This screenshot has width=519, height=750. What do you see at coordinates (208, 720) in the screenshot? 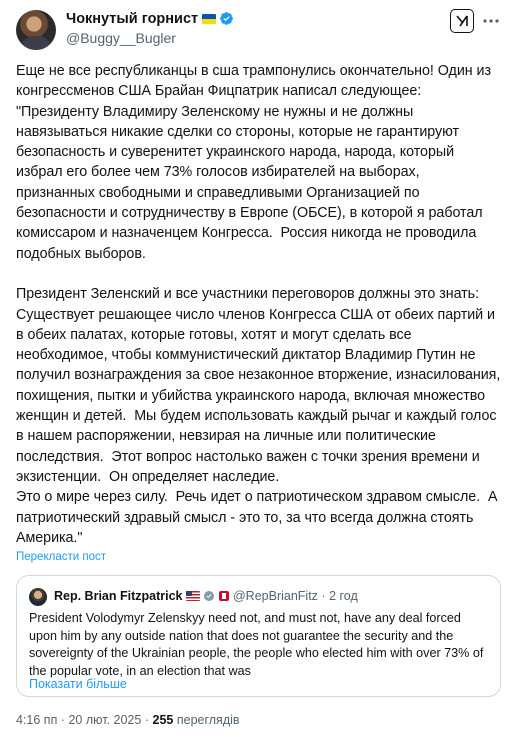
I see `views-label: переглядів` at bounding box center [208, 720].